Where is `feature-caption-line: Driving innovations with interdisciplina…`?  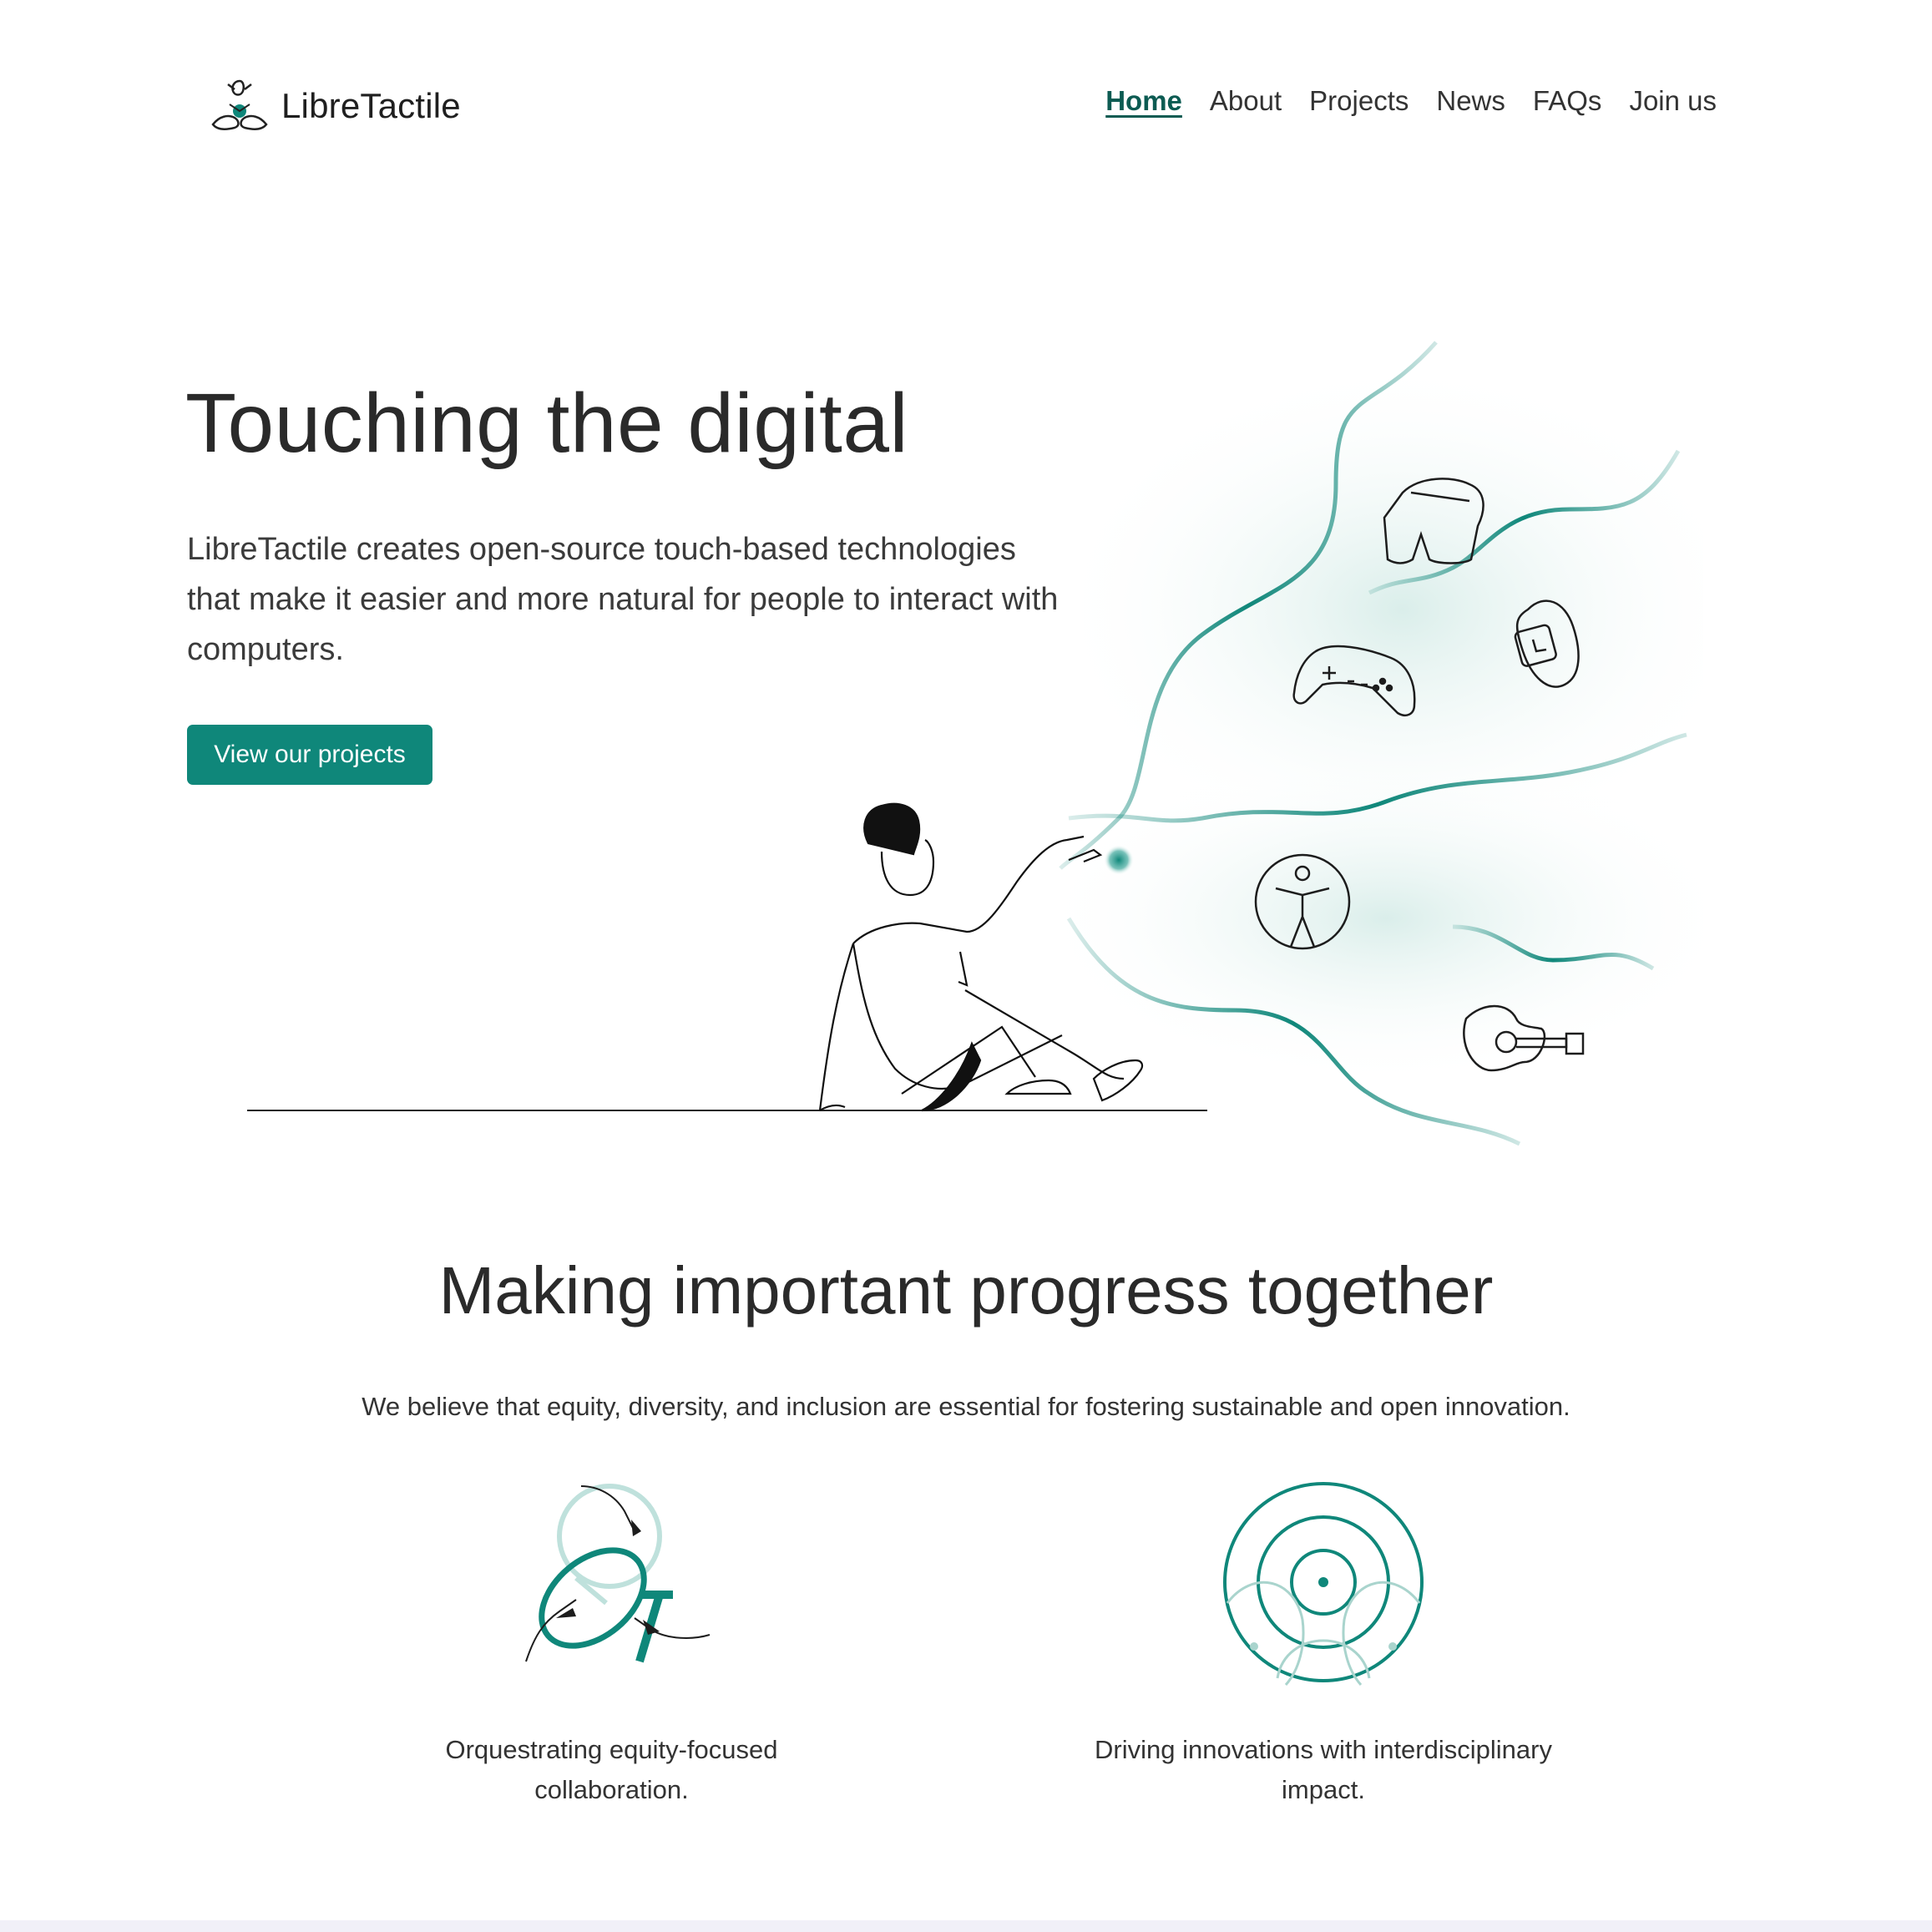 feature-caption-line: Driving innovations with interdisciplina… is located at coordinates (1323, 1749).